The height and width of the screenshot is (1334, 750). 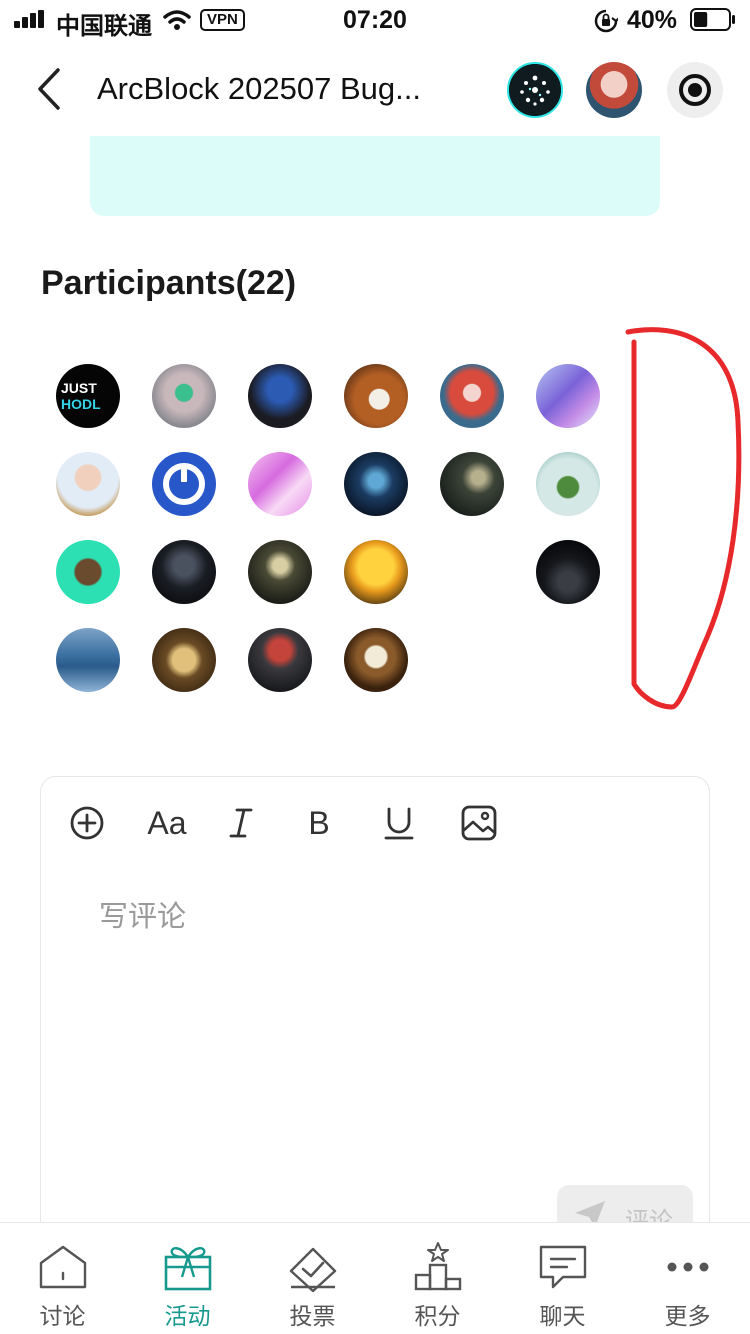 I want to click on podium-icon, so click(x=438, y=1266).